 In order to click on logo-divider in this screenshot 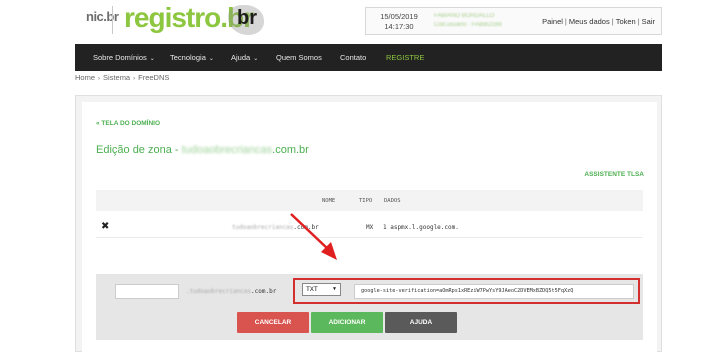, I will do `click(112, 20)`.